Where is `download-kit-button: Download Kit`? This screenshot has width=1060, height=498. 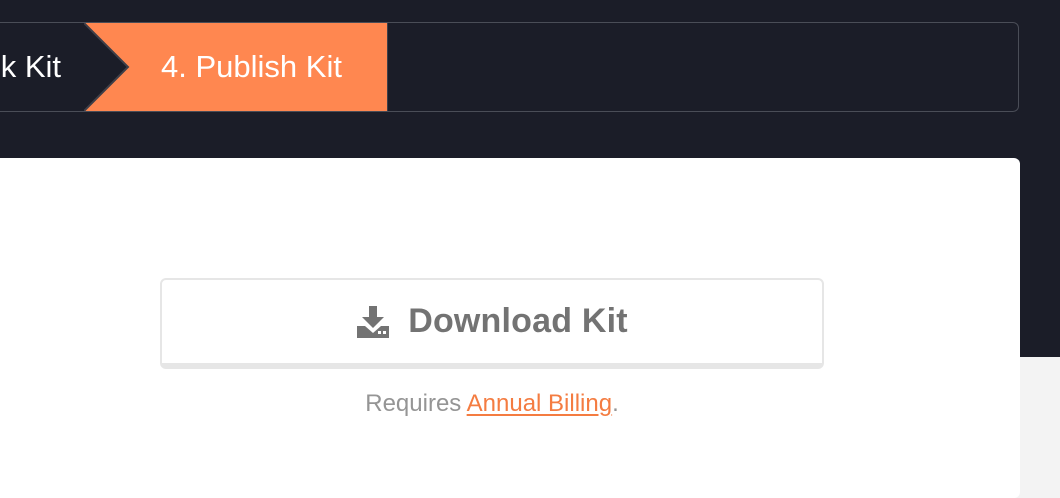
download-kit-button: Download Kit is located at coordinates (492, 323).